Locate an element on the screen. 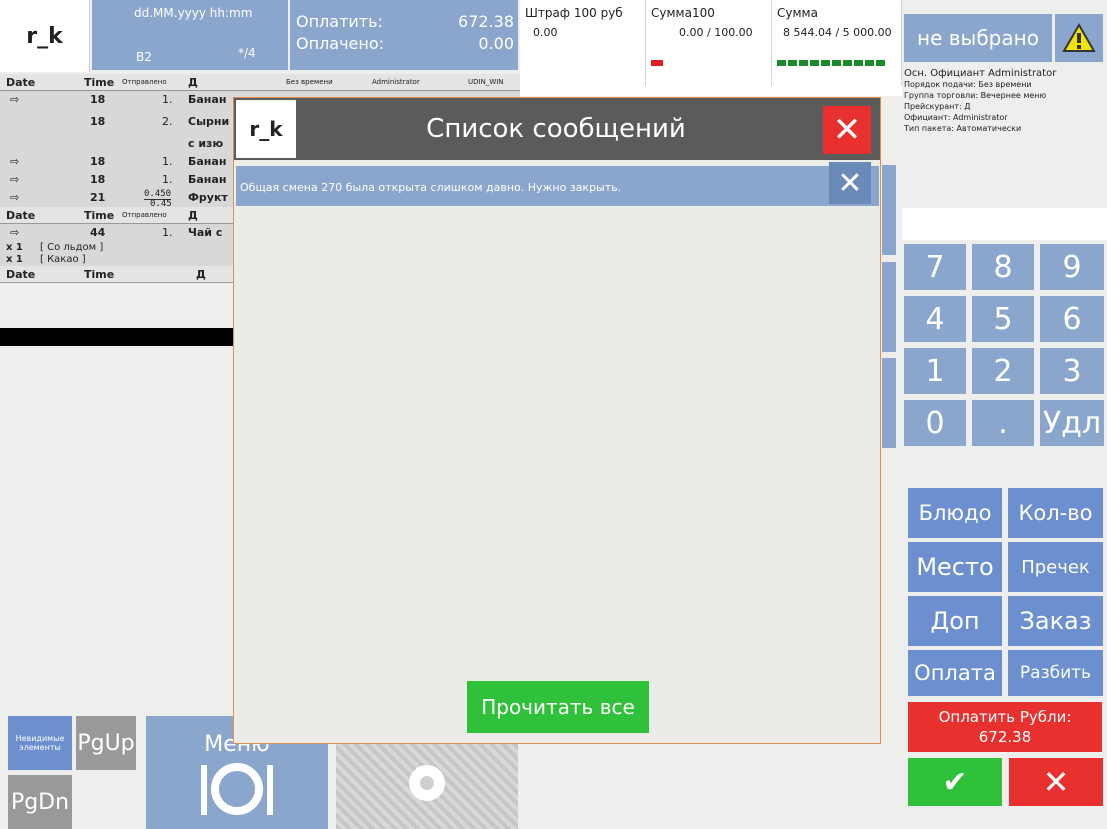 The height and width of the screenshot is (829, 1107). pay-rubles-label: Оплатить Рубли: is located at coordinates (1005, 717).